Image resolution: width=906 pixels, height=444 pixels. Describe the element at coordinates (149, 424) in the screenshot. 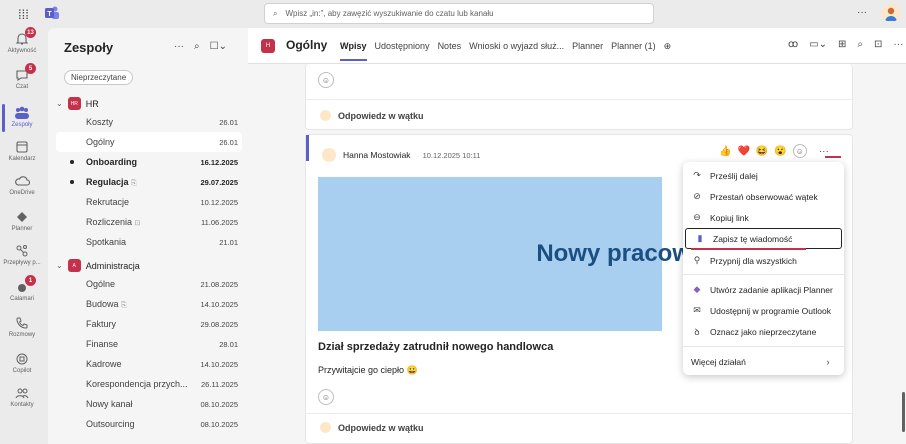

I see `channel-item: Outsourcing 08.10.2025` at that location.